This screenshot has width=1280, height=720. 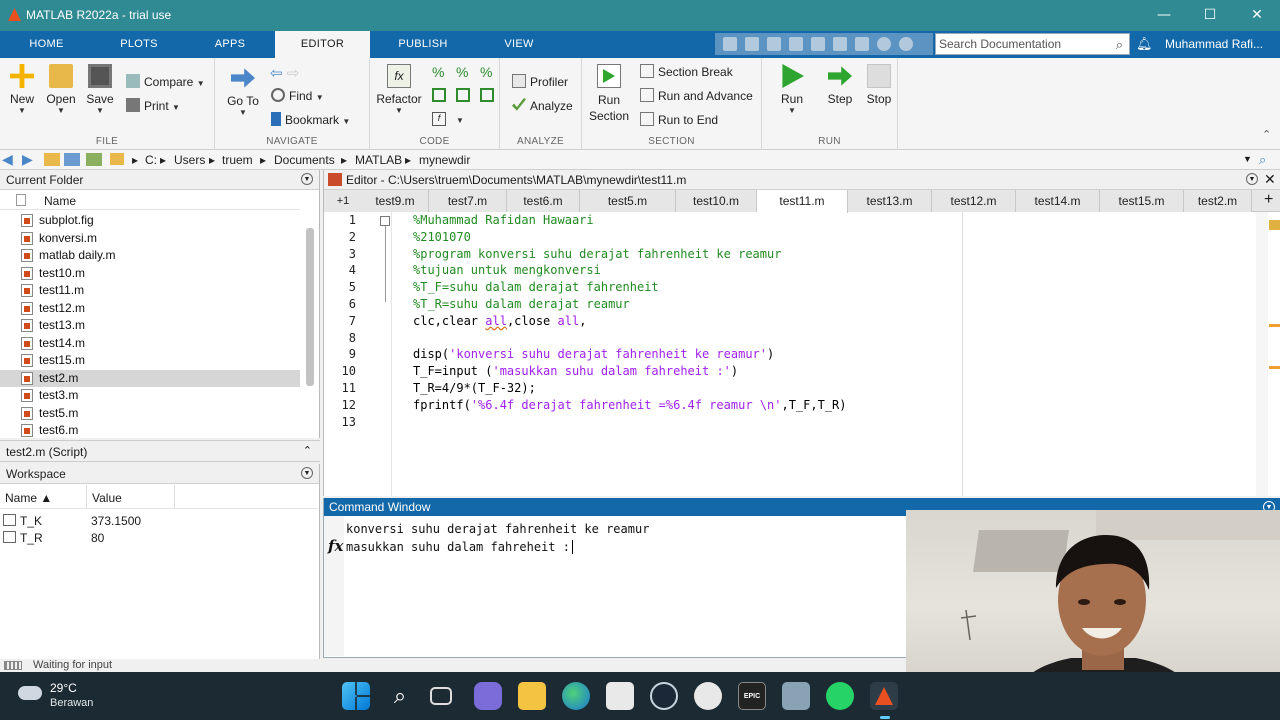 What do you see at coordinates (444, 160) in the screenshot?
I see `breadcrumb-mynewdir: mynewdir` at bounding box center [444, 160].